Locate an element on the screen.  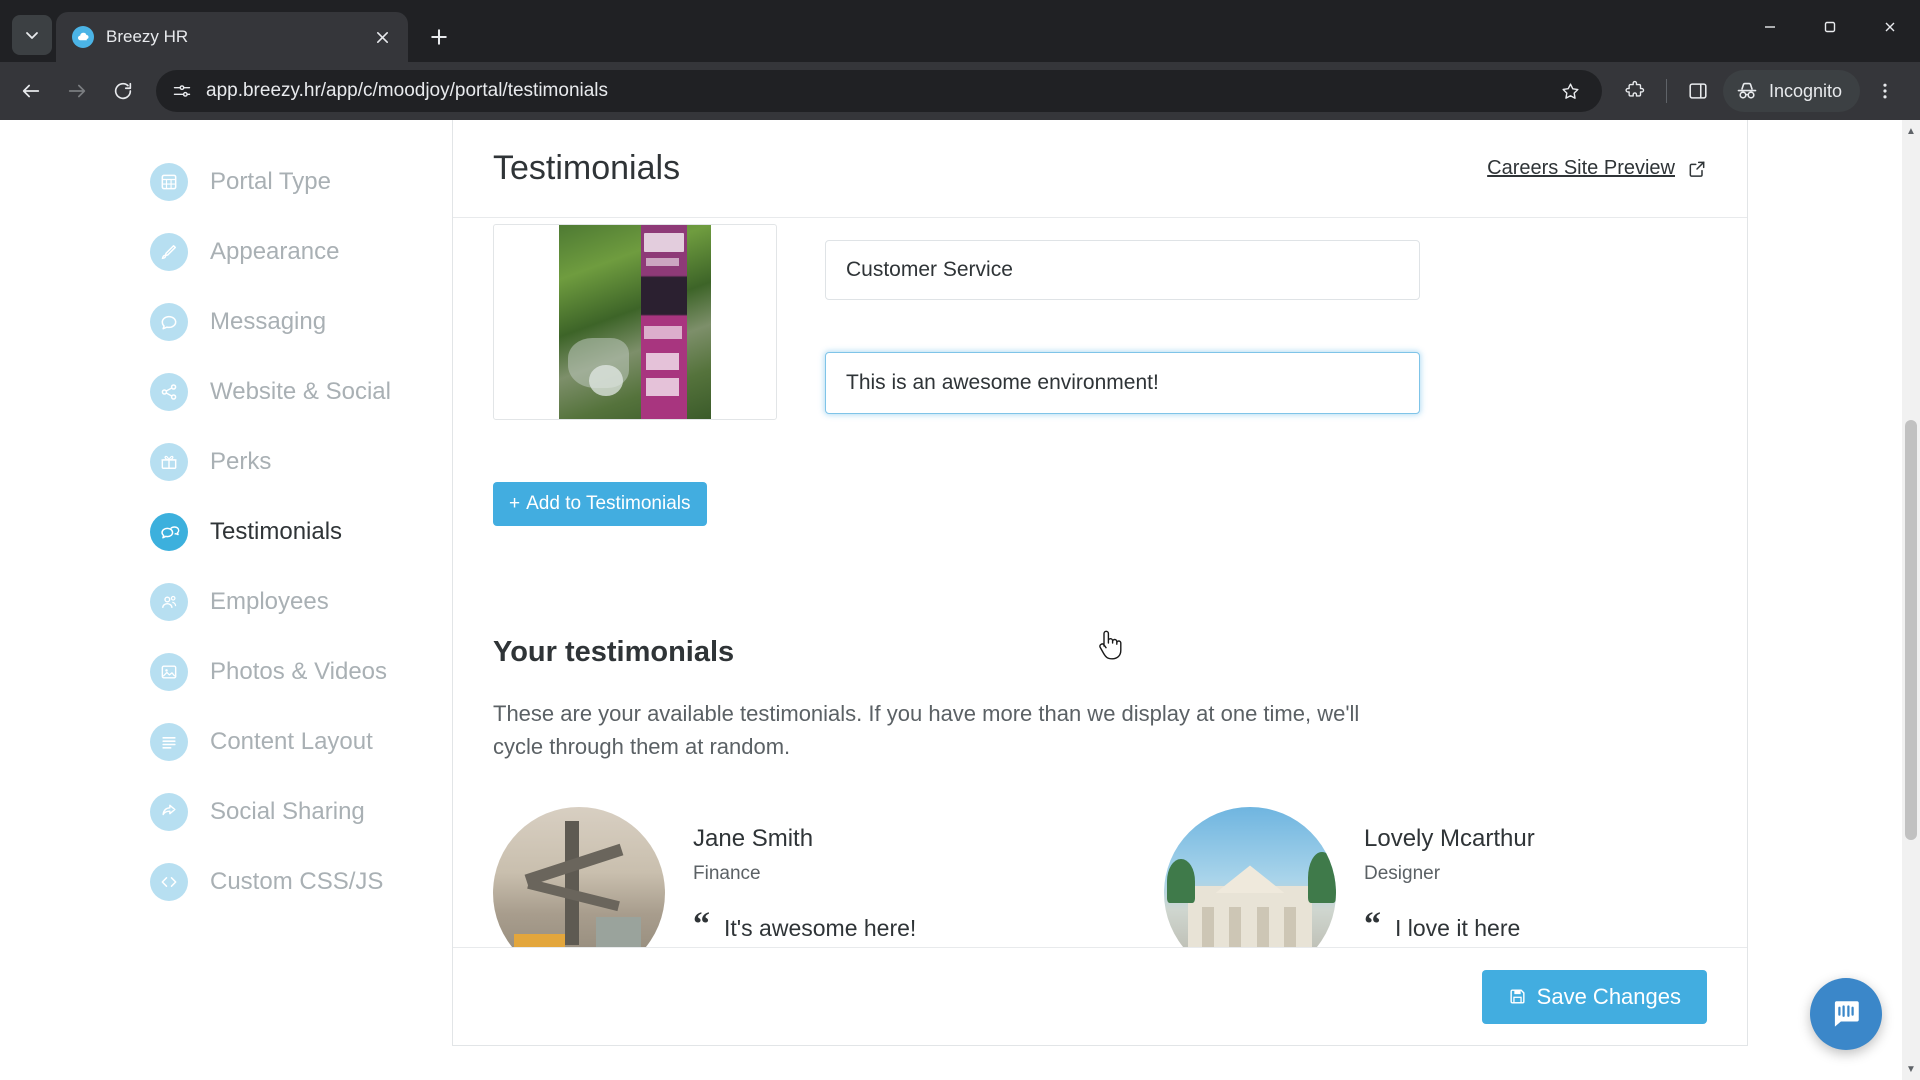
testimonial-name: Jane Smith is located at coordinates (753, 838).